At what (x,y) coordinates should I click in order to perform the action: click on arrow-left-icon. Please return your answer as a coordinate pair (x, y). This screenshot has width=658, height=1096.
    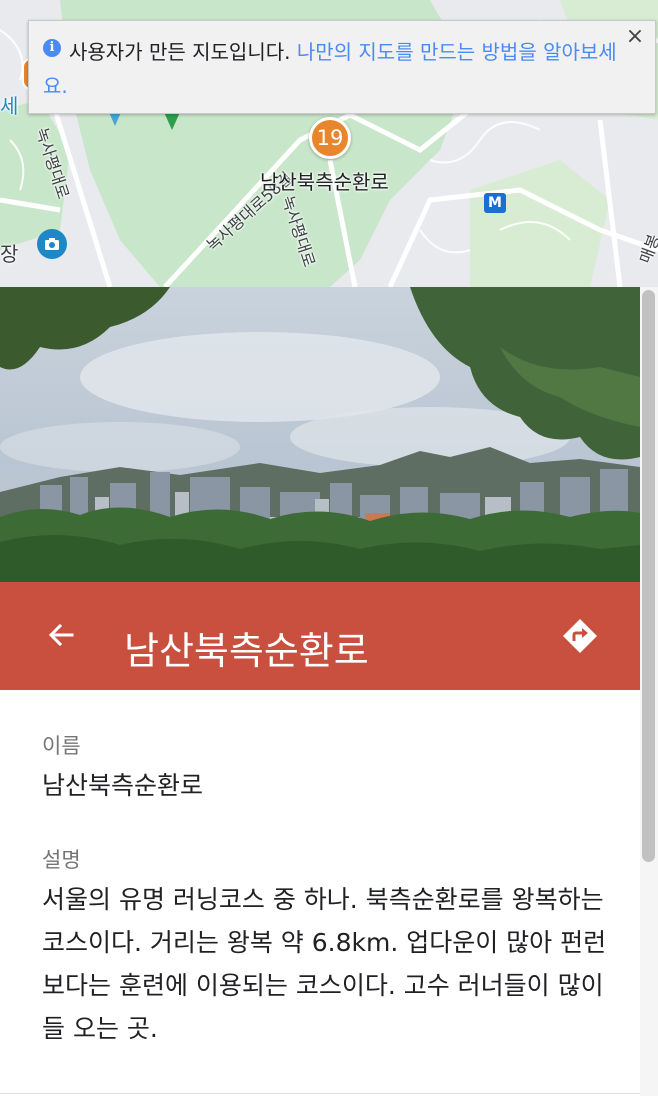
    Looking at the image, I should click on (61, 635).